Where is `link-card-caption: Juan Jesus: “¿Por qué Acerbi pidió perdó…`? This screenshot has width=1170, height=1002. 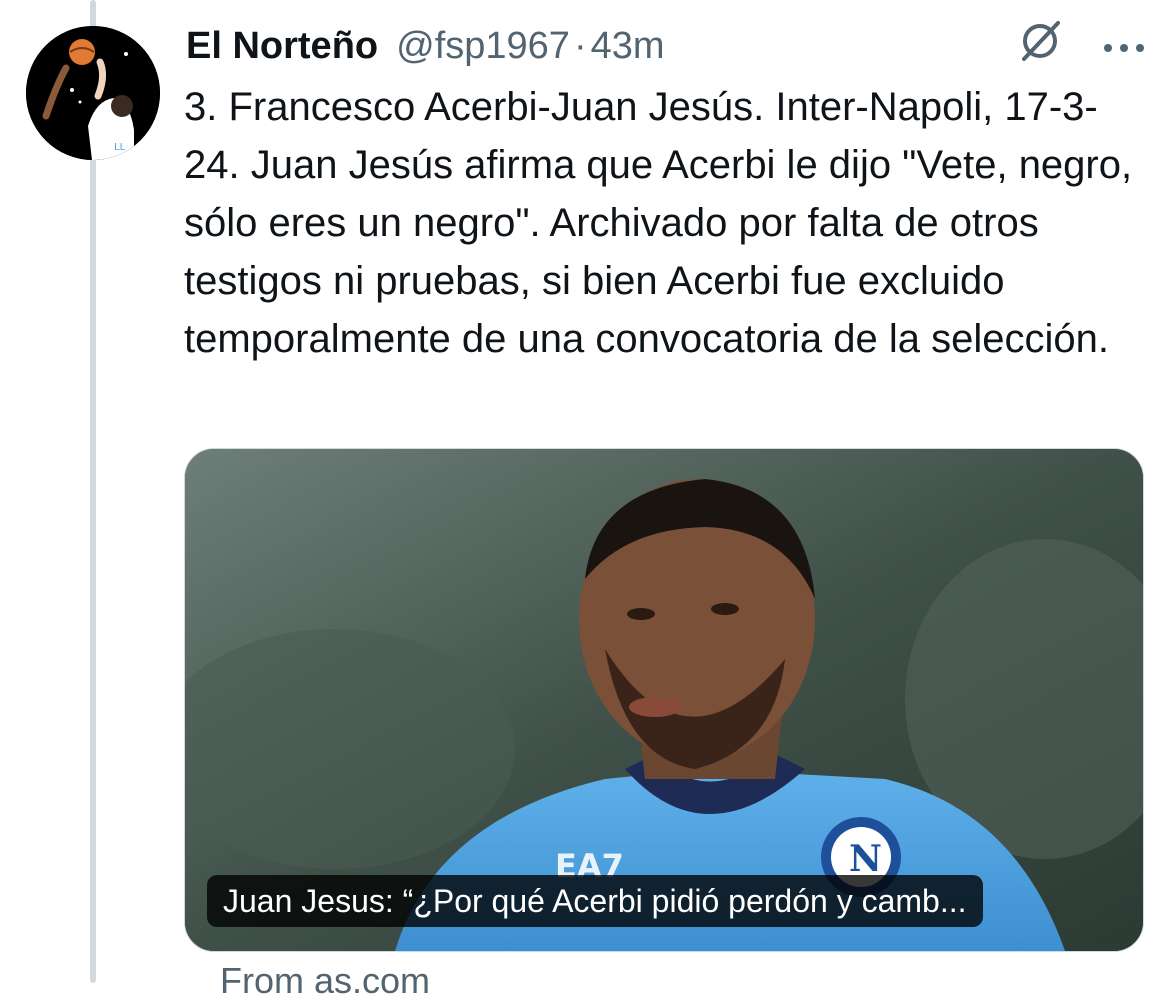 link-card-caption: Juan Jesus: “¿Por qué Acerbi pidió perdó… is located at coordinates (595, 901).